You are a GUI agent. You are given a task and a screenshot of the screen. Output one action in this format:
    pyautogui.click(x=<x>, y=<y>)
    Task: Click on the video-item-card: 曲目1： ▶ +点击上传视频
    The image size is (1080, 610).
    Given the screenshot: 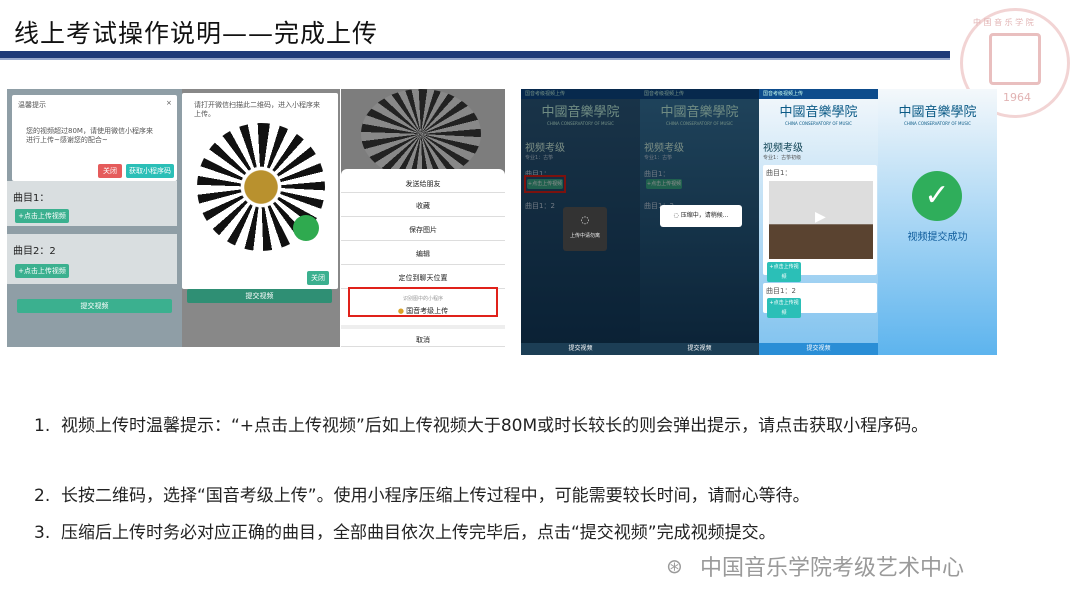 What is the action you would take?
    pyautogui.click(x=820, y=223)
    